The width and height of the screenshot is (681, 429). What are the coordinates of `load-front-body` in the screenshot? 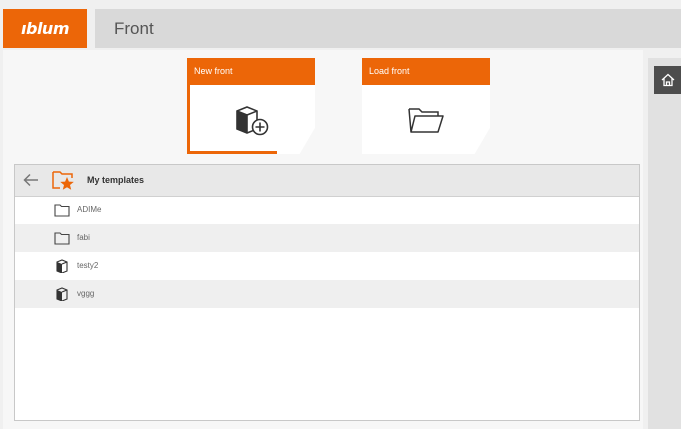 It's located at (426, 119).